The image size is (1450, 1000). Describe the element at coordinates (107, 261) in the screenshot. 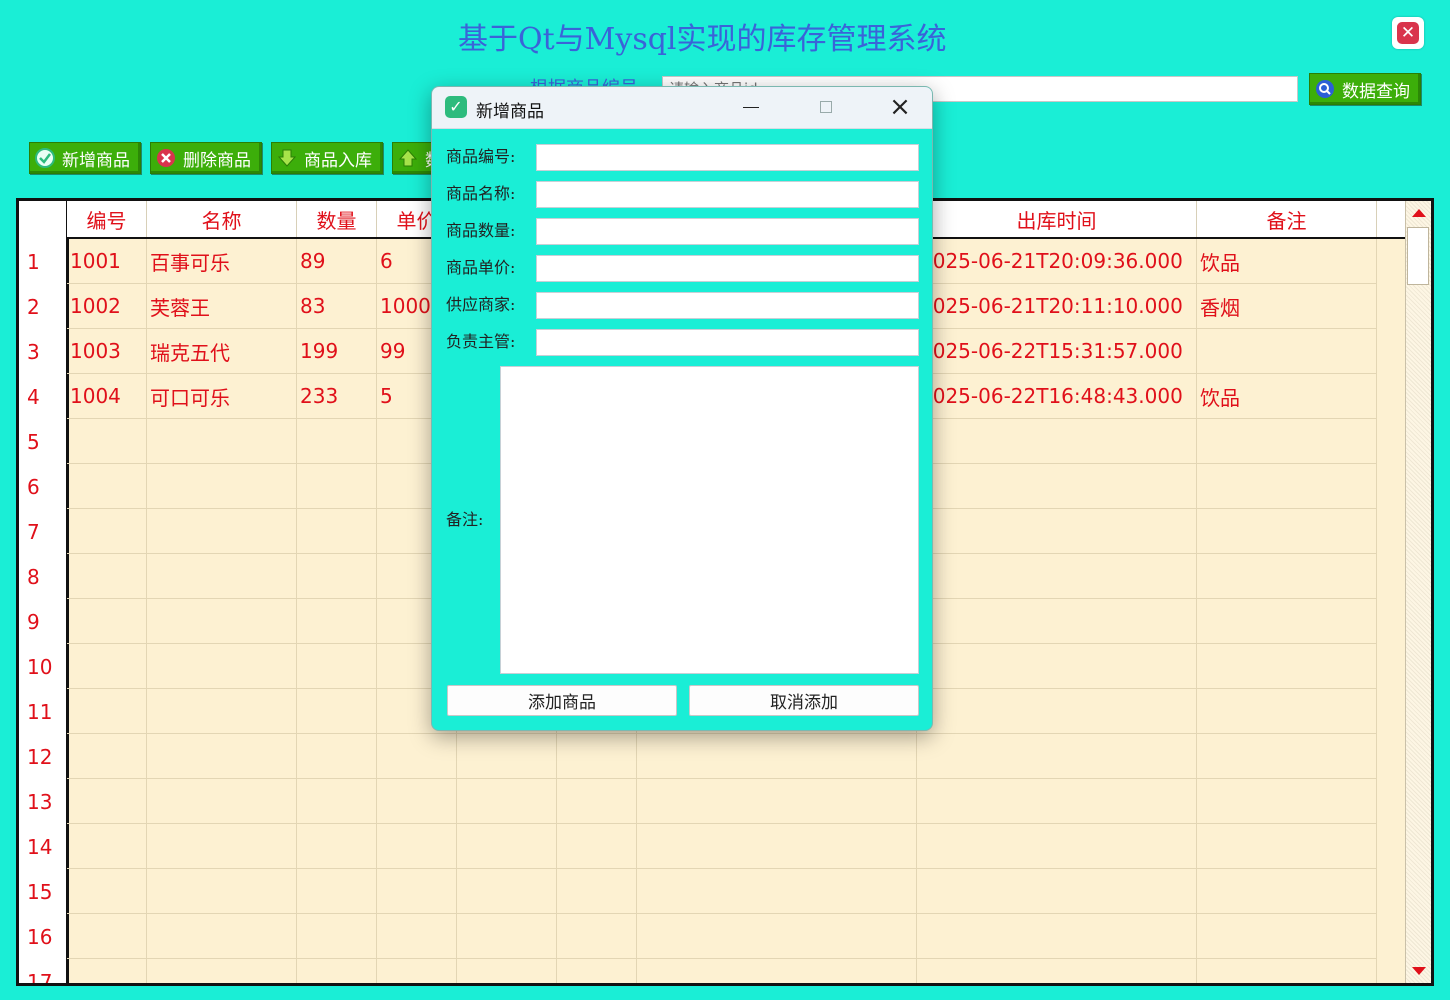

I see `table-cell: 1001` at that location.